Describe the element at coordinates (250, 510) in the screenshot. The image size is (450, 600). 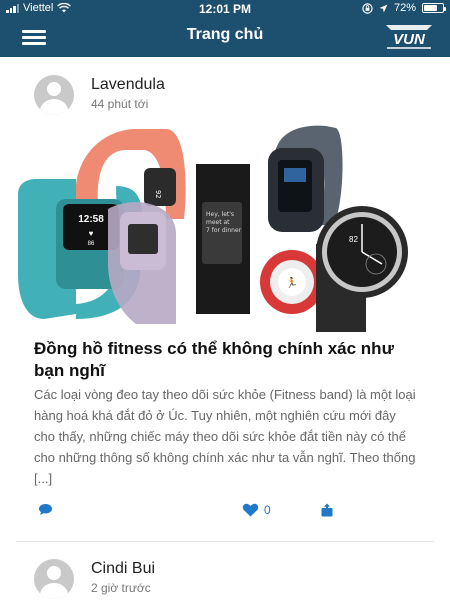
I see `heart-icon` at that location.